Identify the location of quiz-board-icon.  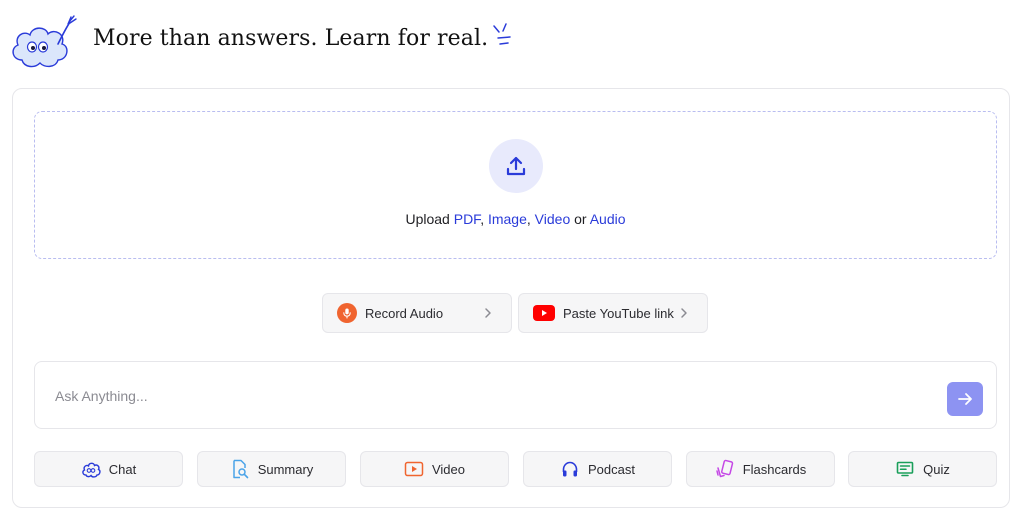
(905, 469).